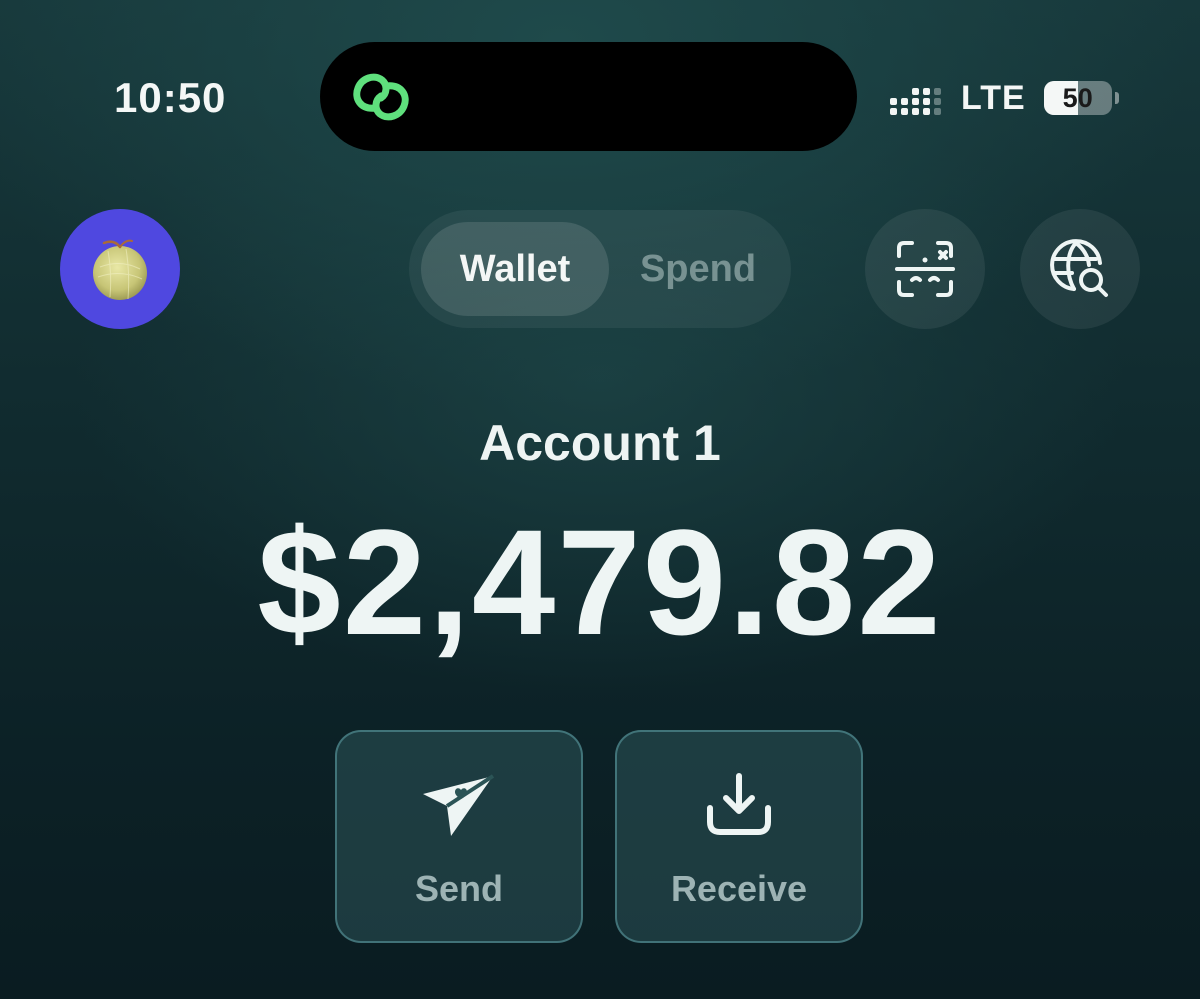  I want to click on scan-button, so click(925, 269).